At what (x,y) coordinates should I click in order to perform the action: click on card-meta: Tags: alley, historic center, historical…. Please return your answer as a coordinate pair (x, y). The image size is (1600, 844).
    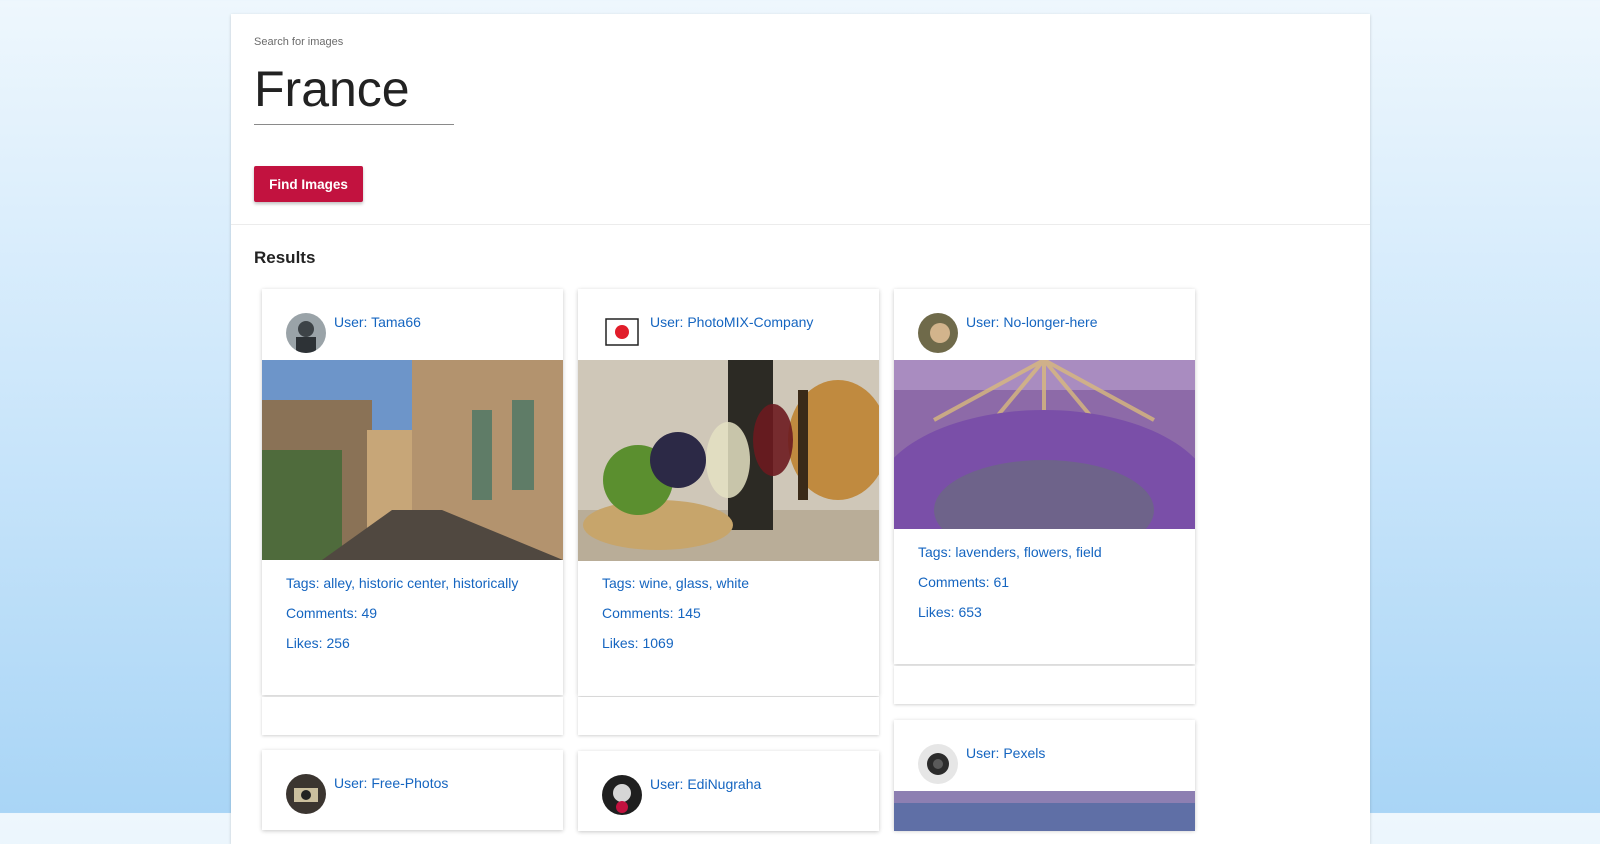
    Looking at the image, I should click on (402, 613).